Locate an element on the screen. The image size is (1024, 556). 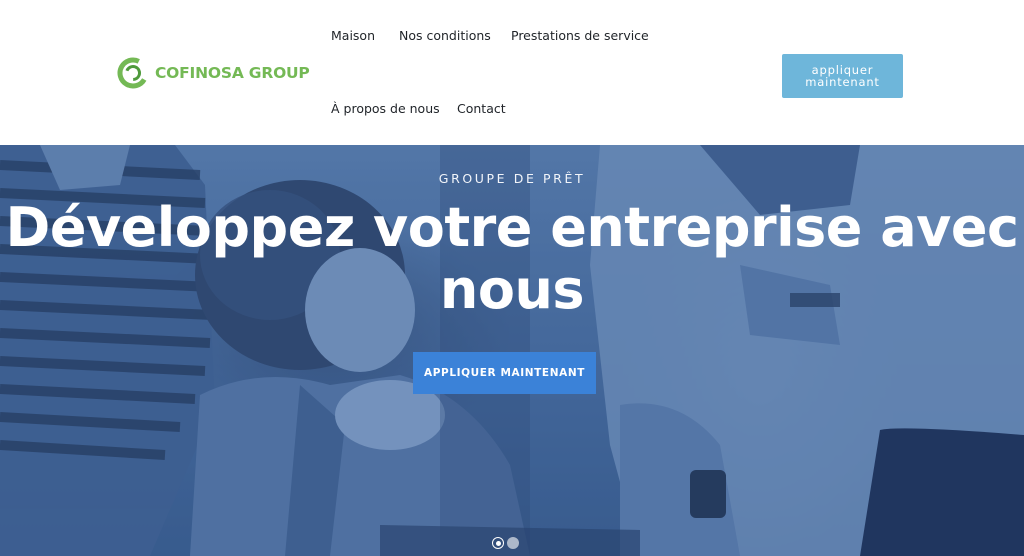
header-apply-button: appliquer maintenant is located at coordinates (842, 76).